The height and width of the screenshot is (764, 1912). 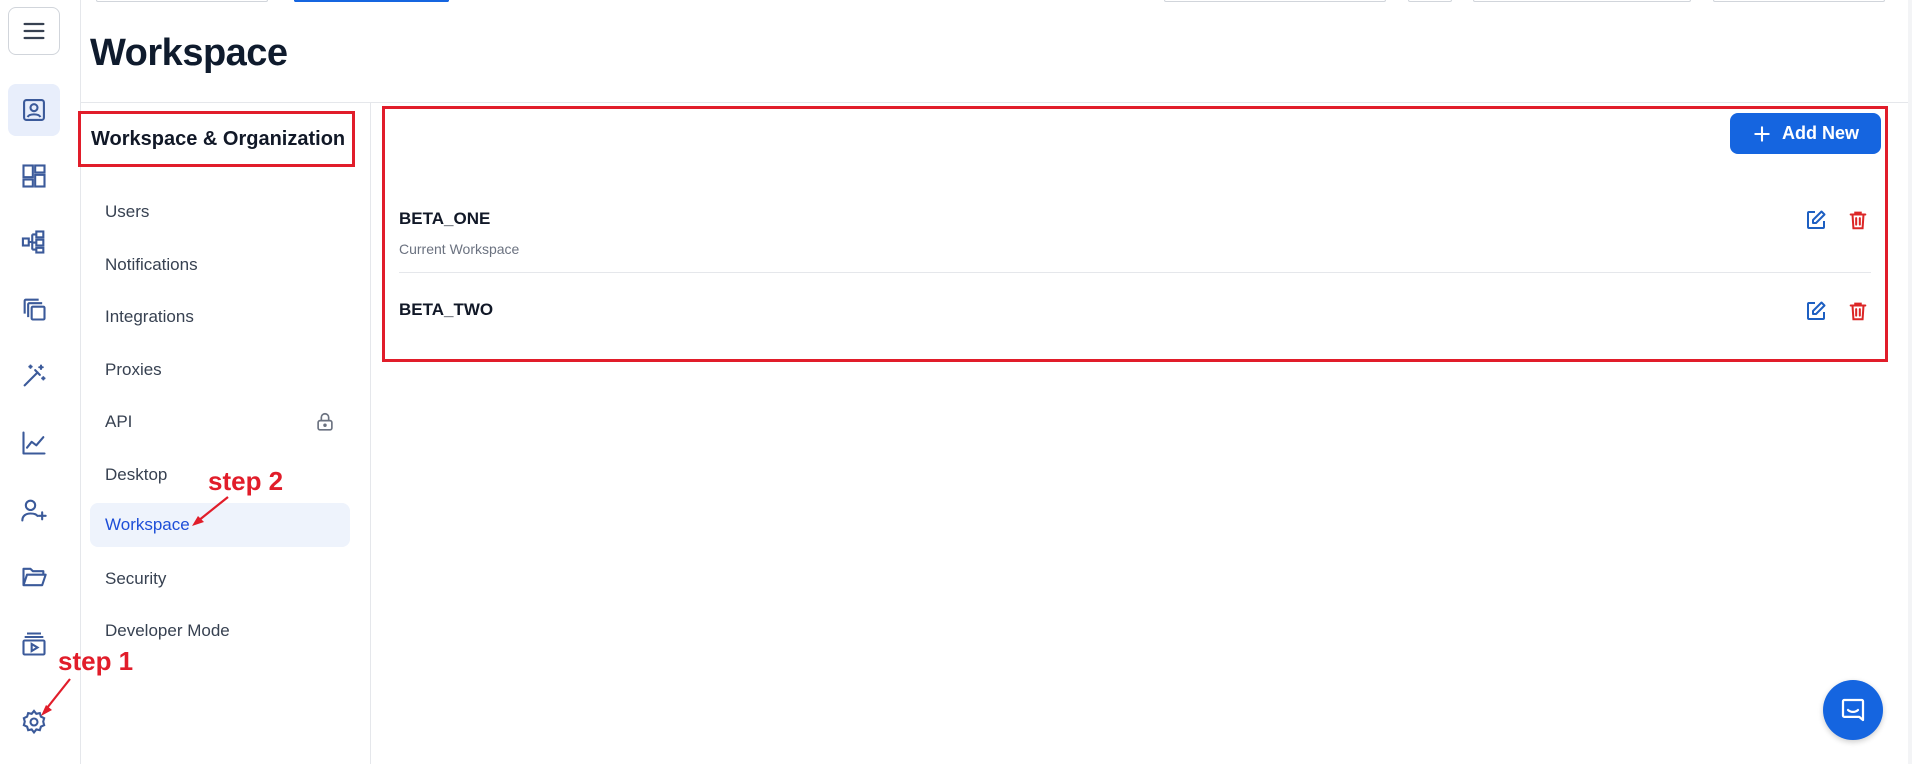 What do you see at coordinates (34, 443) in the screenshot?
I see `chart-icon` at bounding box center [34, 443].